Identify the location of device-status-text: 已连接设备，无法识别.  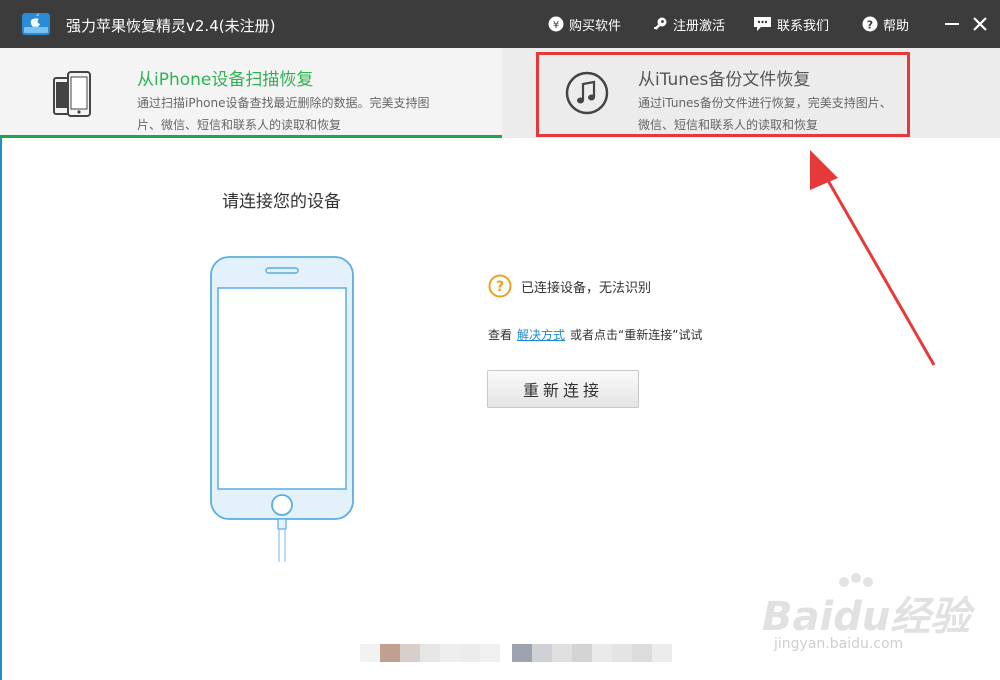
(586, 288).